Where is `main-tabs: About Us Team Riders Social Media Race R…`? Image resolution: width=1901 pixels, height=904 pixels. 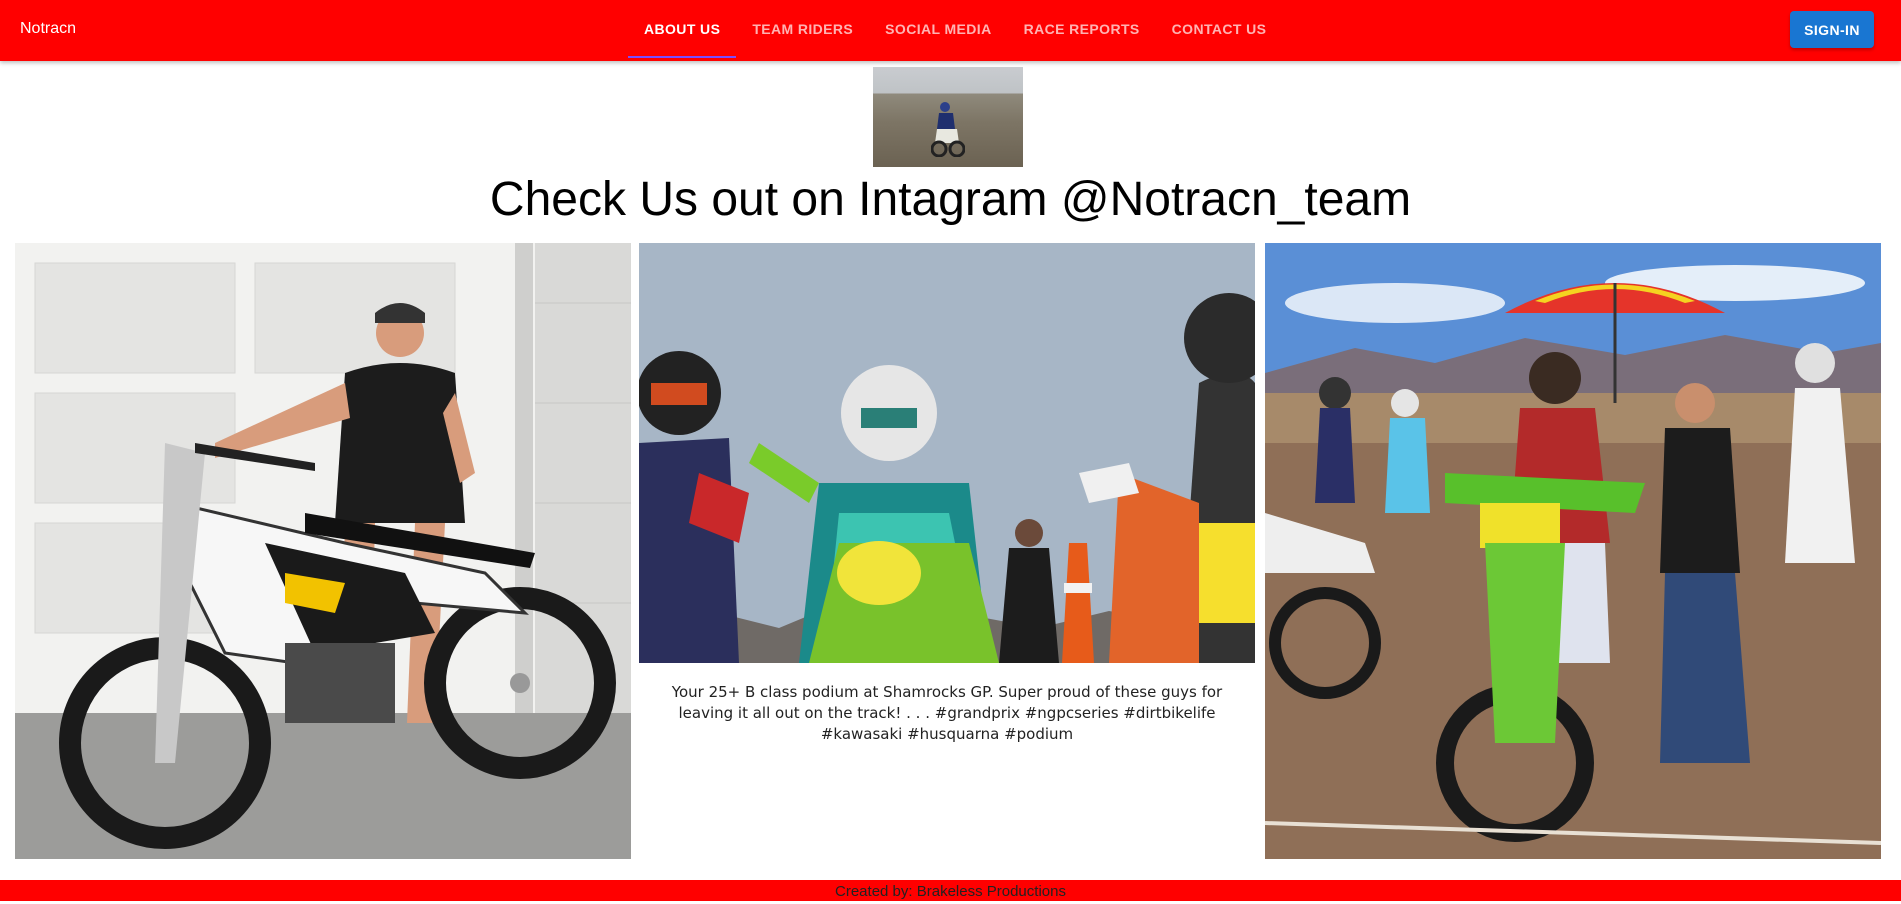
main-tabs: About Us Team Riders Social Media Race R… is located at coordinates (955, 29).